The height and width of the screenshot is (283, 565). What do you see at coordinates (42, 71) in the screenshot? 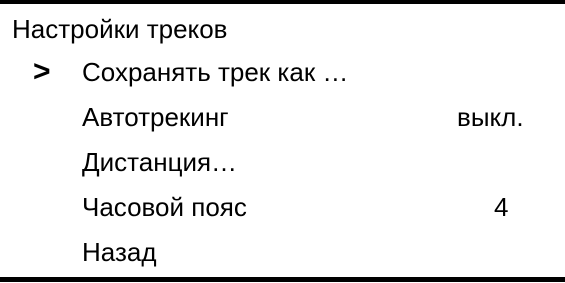
I see `selection-cursor-icon: >` at bounding box center [42, 71].